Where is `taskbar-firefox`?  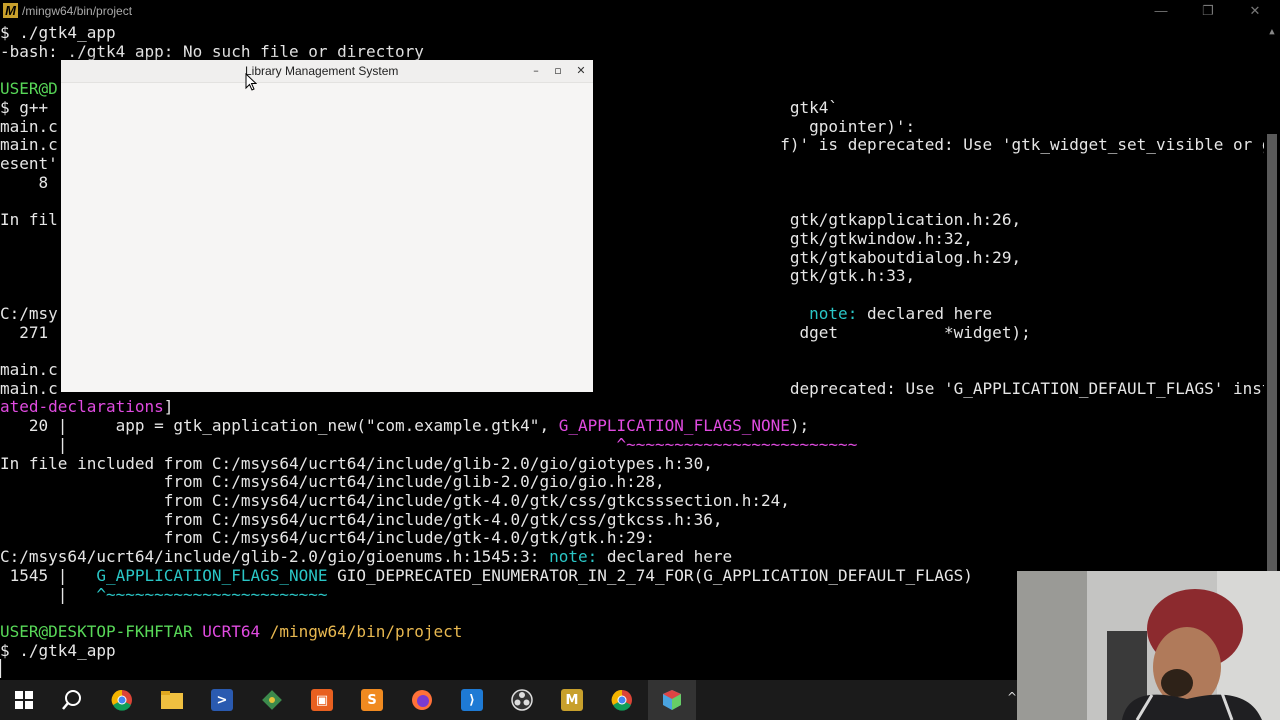 taskbar-firefox is located at coordinates (422, 700).